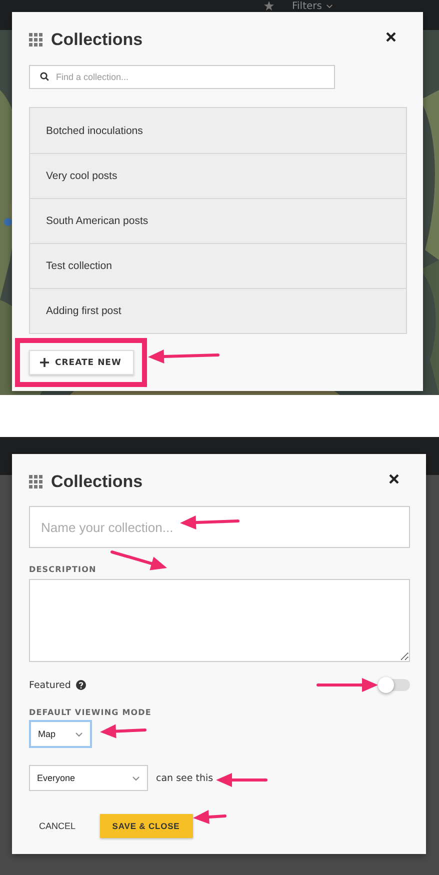 Image resolution: width=439 pixels, height=875 pixels. What do you see at coordinates (63, 569) in the screenshot?
I see `field-label: DESCRIPTION` at bounding box center [63, 569].